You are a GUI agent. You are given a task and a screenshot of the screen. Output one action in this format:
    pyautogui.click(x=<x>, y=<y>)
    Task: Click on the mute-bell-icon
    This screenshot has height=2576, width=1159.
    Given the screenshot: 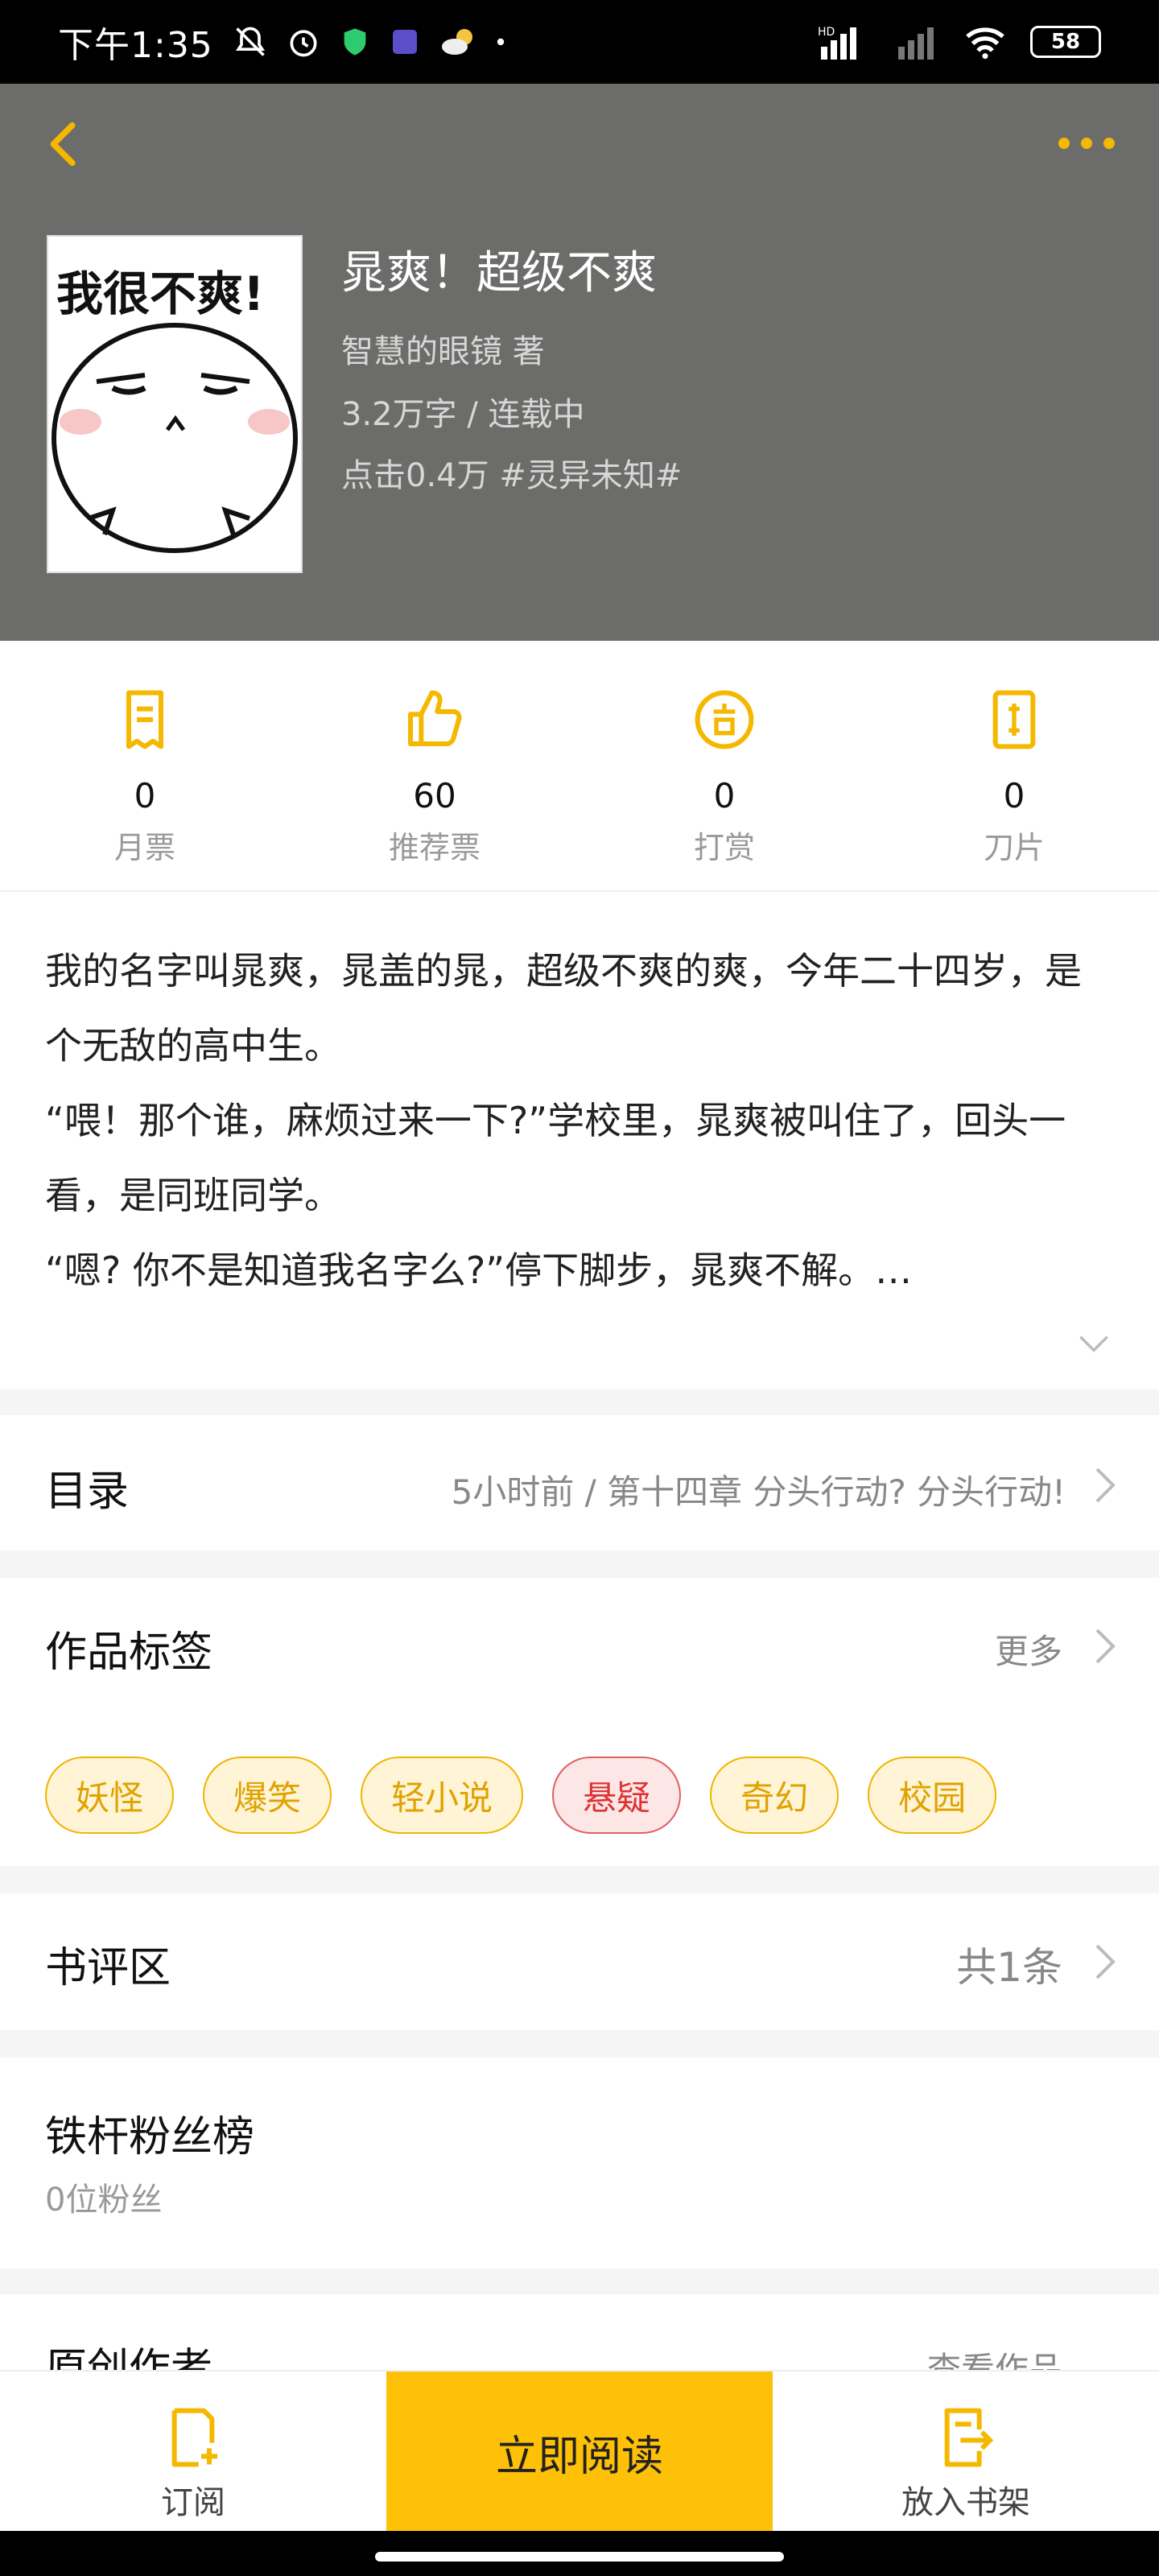 What is the action you would take?
    pyautogui.click(x=250, y=41)
    